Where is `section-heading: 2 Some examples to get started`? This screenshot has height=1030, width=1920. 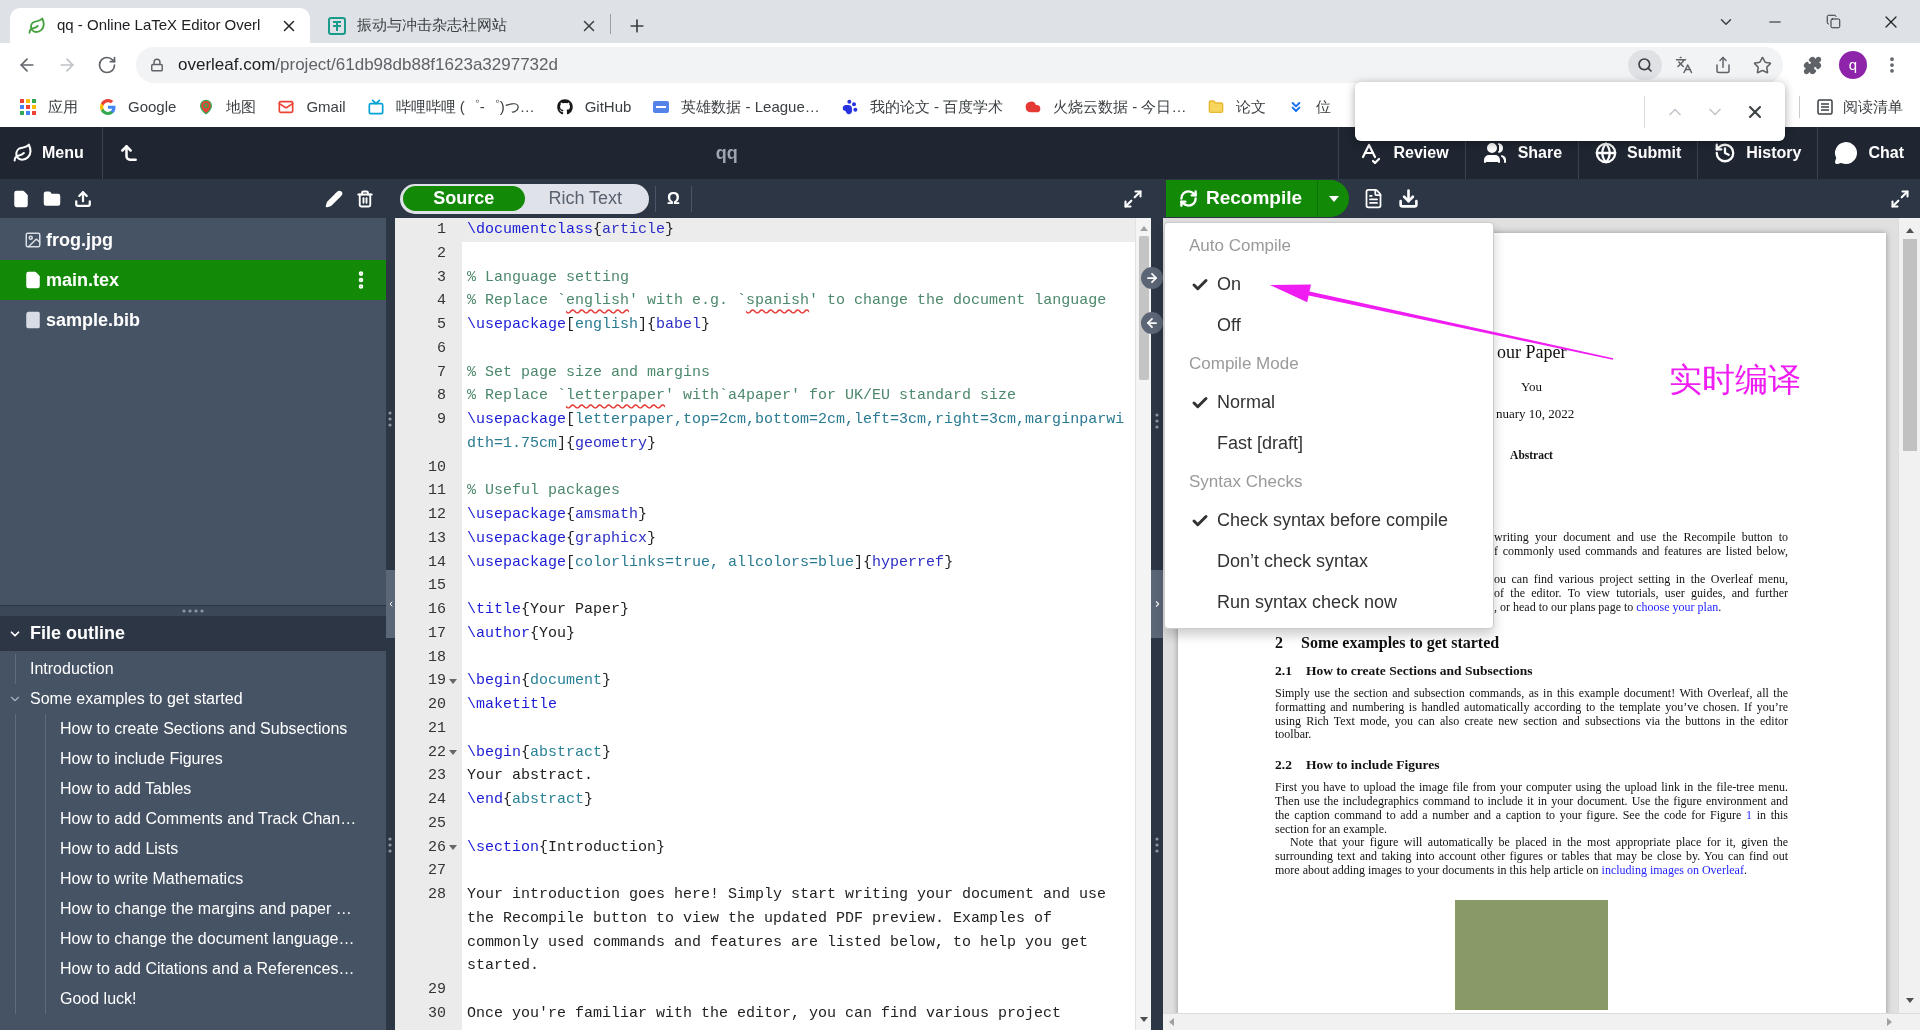
section-heading: 2 Some examples to get started is located at coordinates (1387, 643).